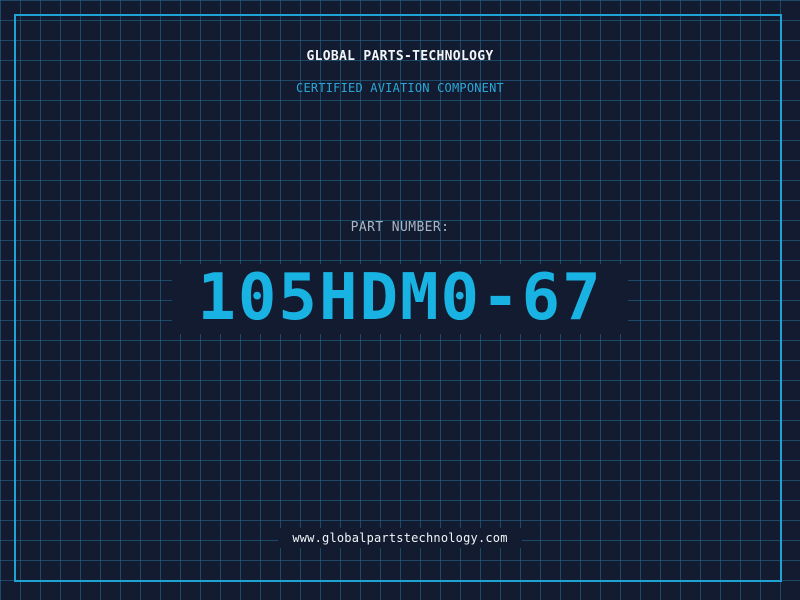  I want to click on brand-name: GLOBAL PARTS-TECHNOLOGY, so click(400, 56).